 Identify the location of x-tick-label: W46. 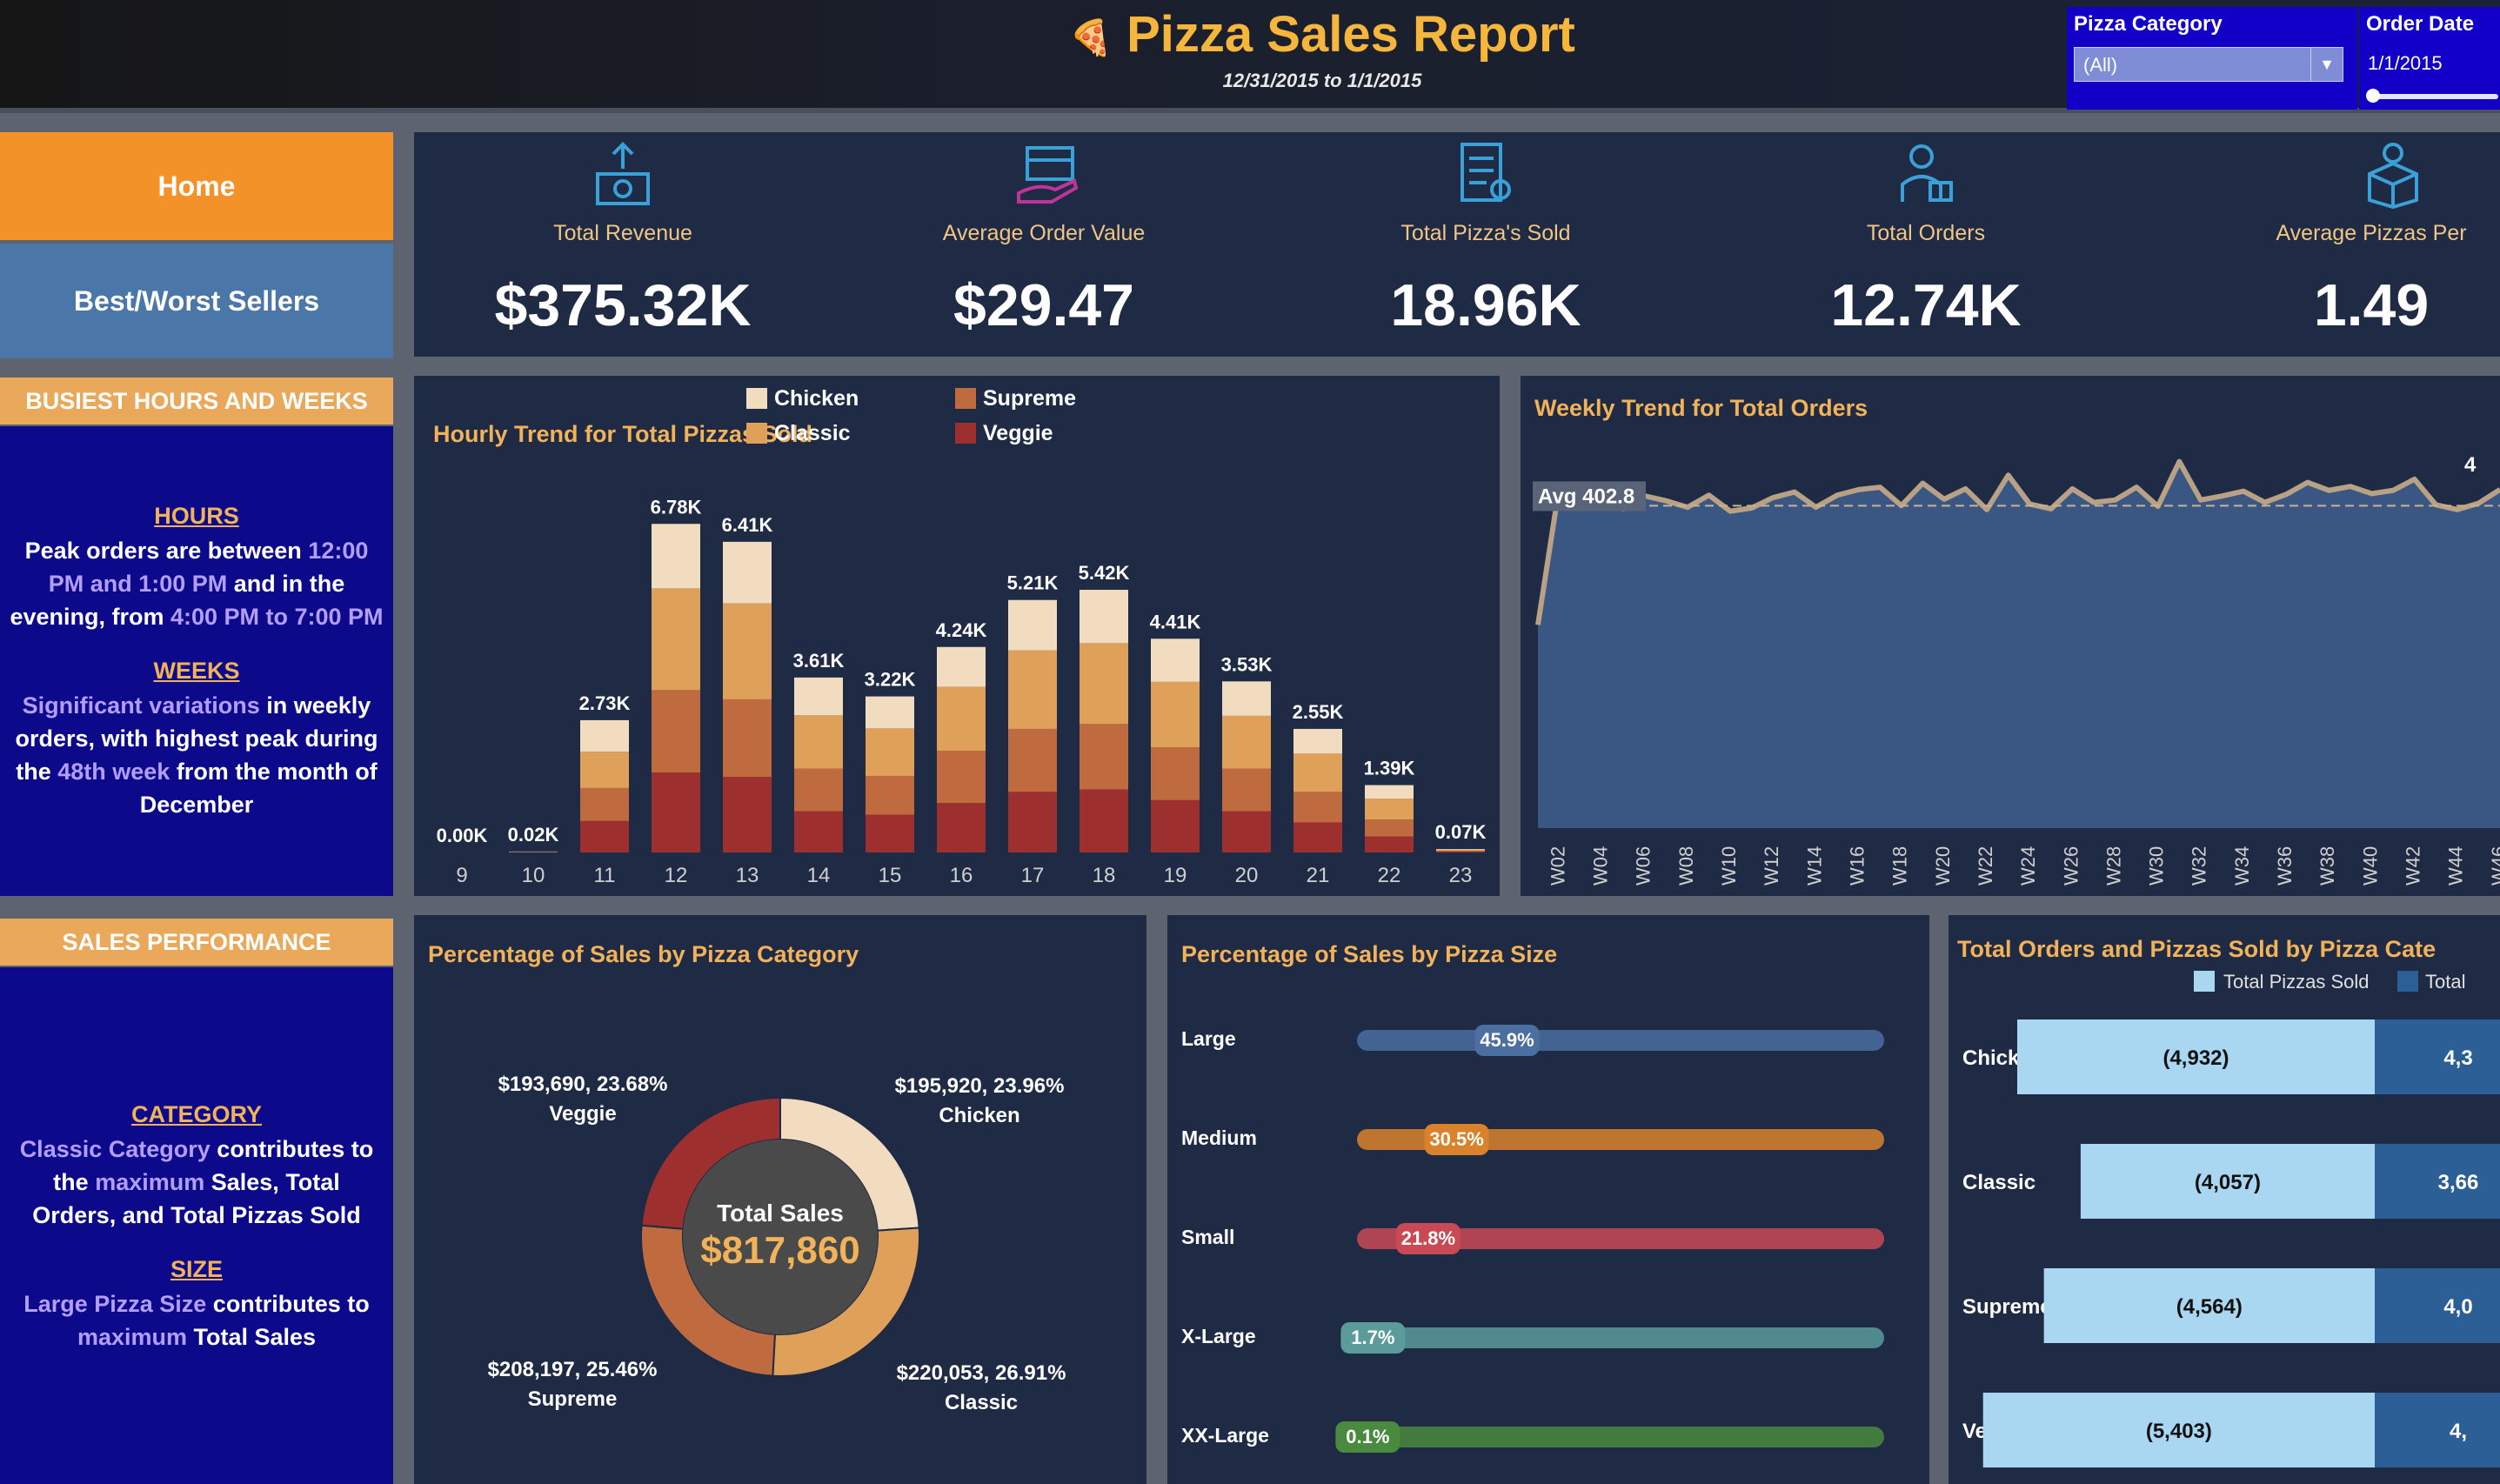
(2494, 866).